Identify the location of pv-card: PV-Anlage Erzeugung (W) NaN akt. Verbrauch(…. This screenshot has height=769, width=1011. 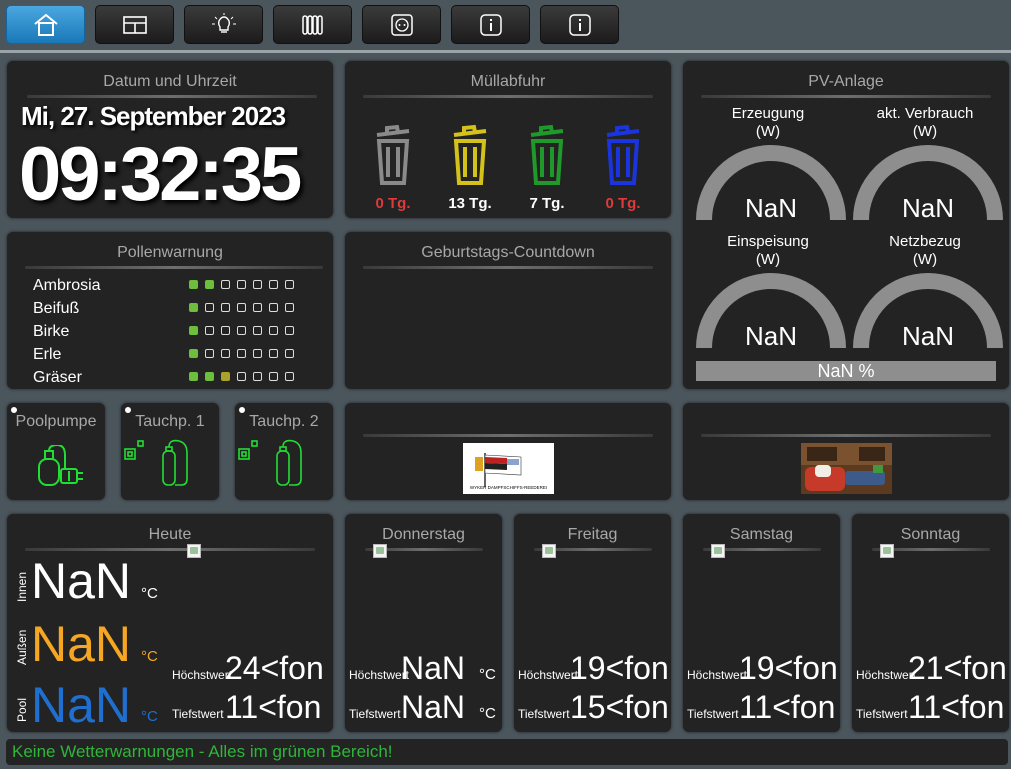
(846, 225).